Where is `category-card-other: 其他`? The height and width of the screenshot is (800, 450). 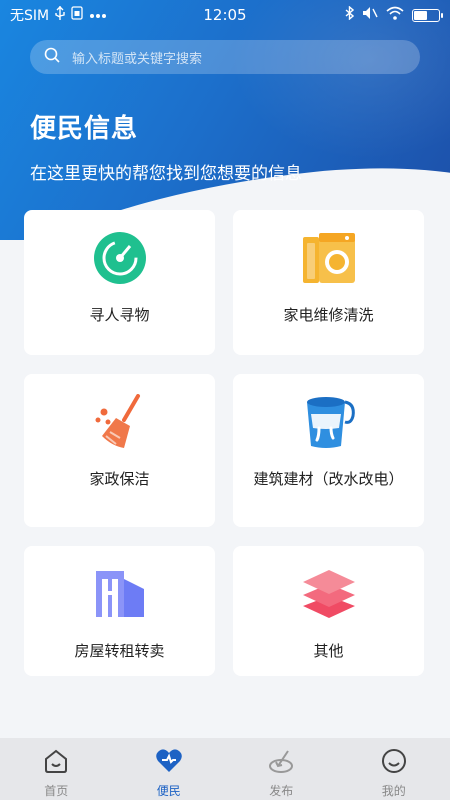
category-card-other: 其他 is located at coordinates (328, 611).